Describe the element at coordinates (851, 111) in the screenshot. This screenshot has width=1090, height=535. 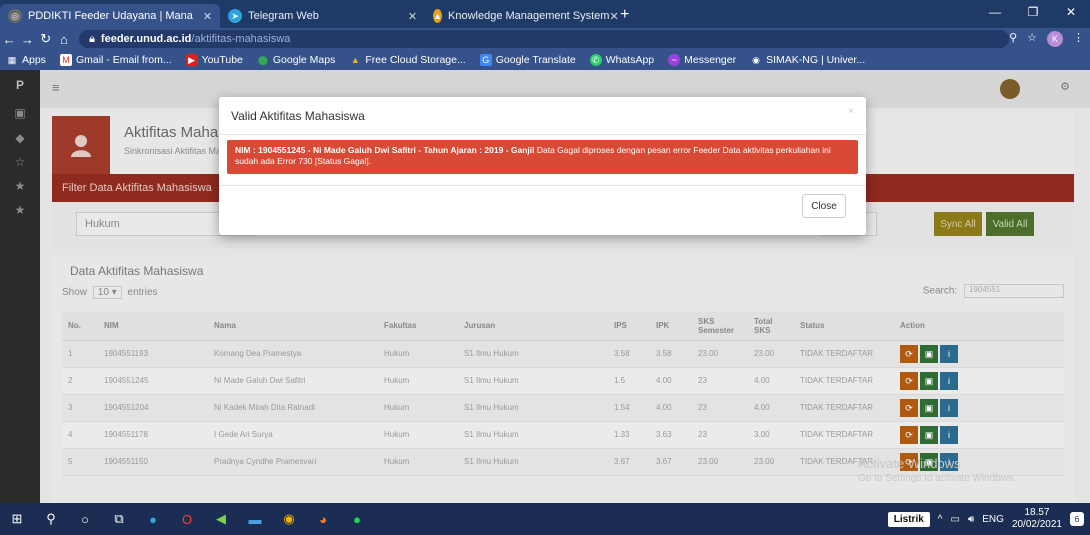
I see `modal-close-icon: ×` at that location.